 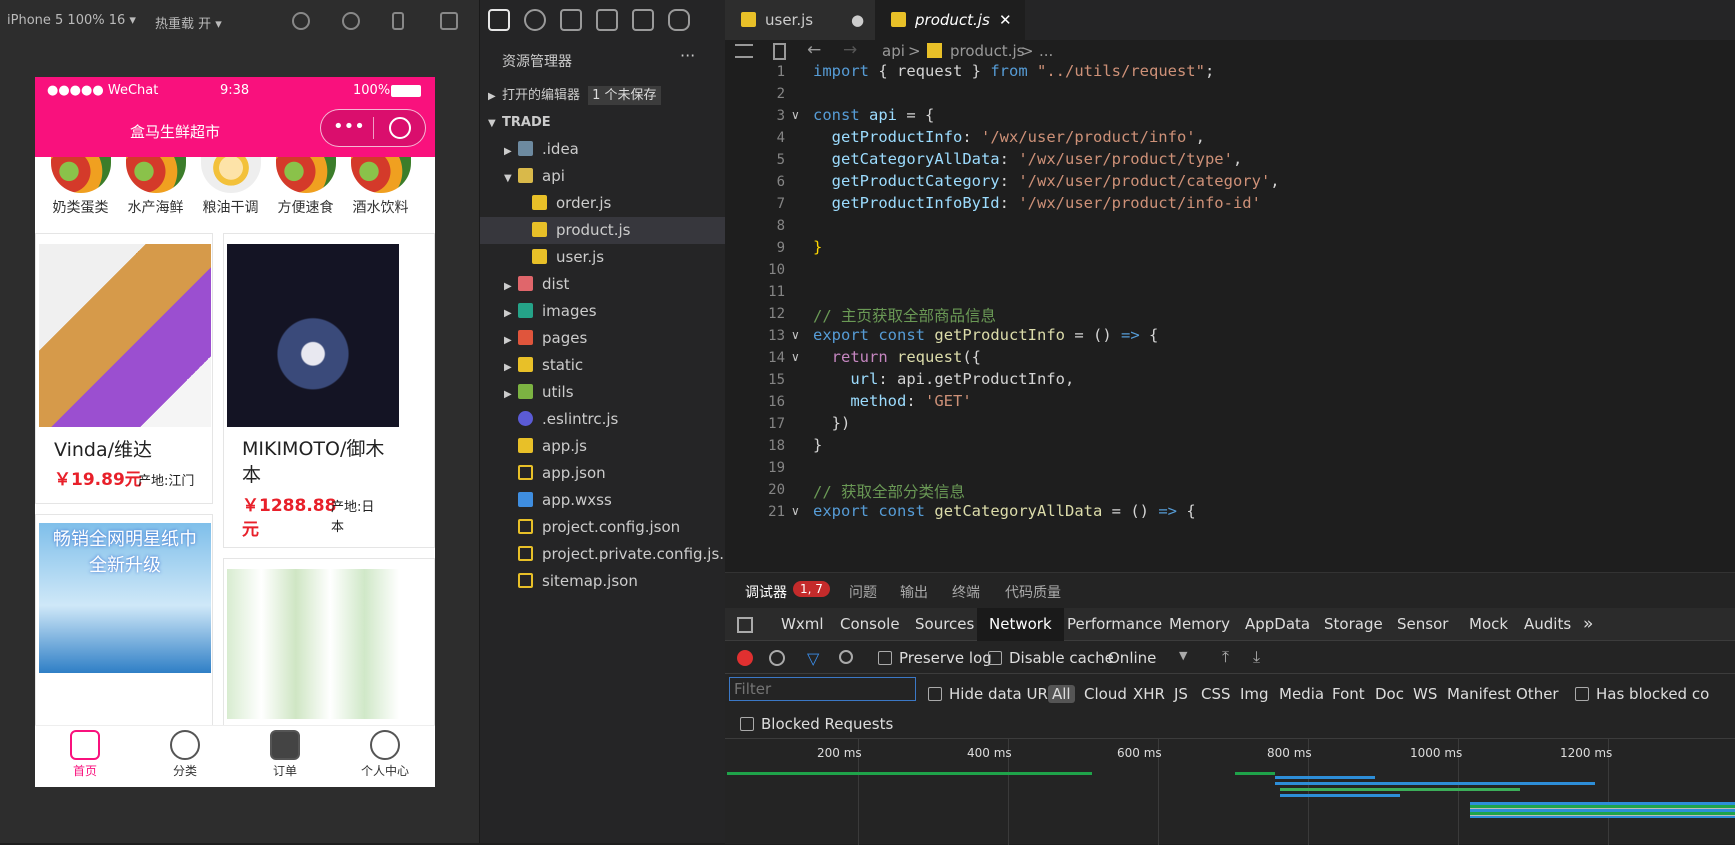 What do you see at coordinates (1256, 657) in the screenshot?
I see `download-icon: ⤓` at bounding box center [1256, 657].